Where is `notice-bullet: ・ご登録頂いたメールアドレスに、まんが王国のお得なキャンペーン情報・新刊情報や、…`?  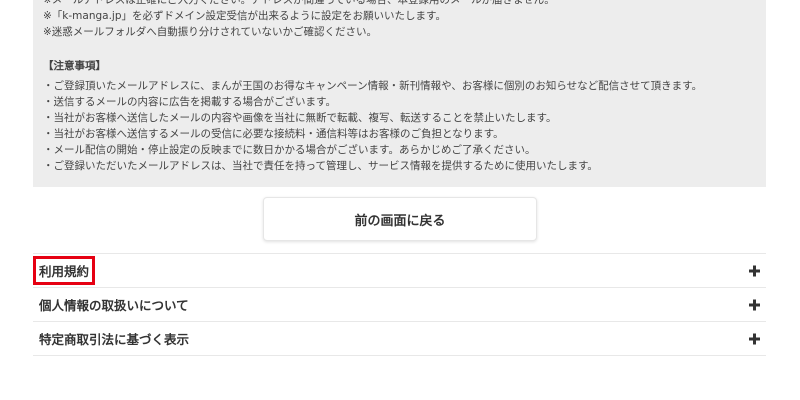
notice-bullet: ・ご登録頂いたメールアドレスに、まんが王国のお得なキャンペーン情報・新刊情報や、… is located at coordinates (373, 86).